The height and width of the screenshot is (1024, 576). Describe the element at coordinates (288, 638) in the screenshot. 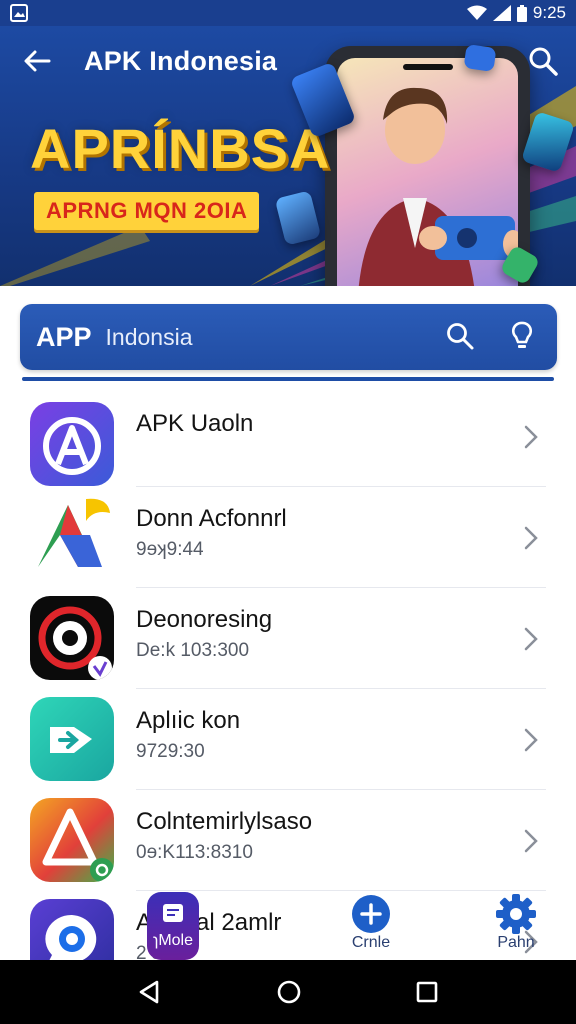

I see `list-item: Deonoresing De:k 103:300` at that location.